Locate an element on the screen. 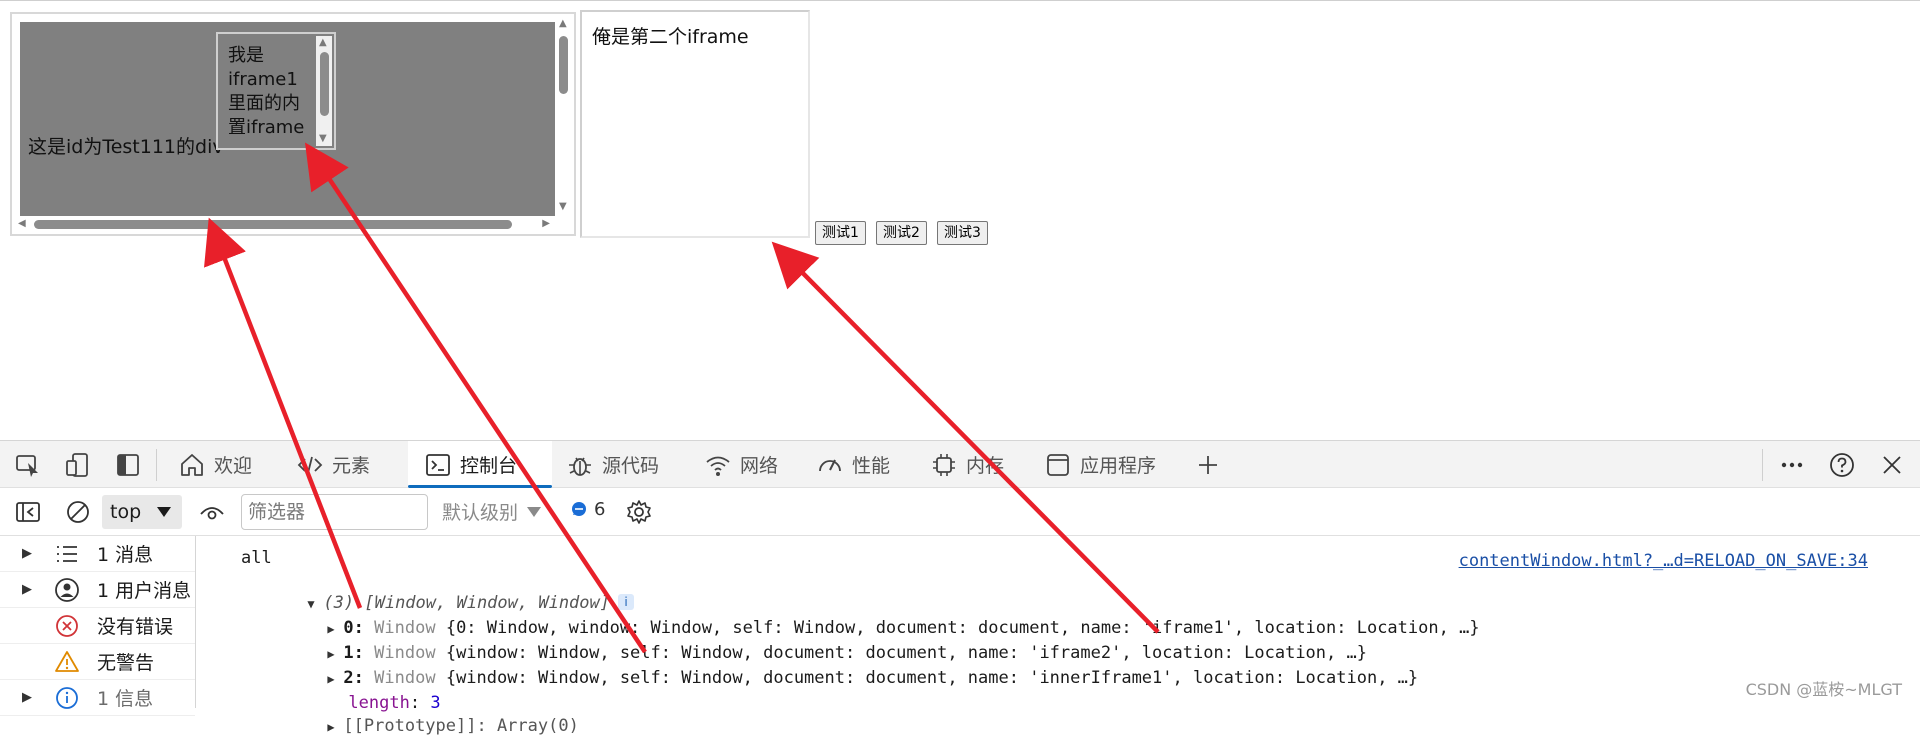 The width and height of the screenshot is (1920, 756). info-icon is located at coordinates (67, 697).